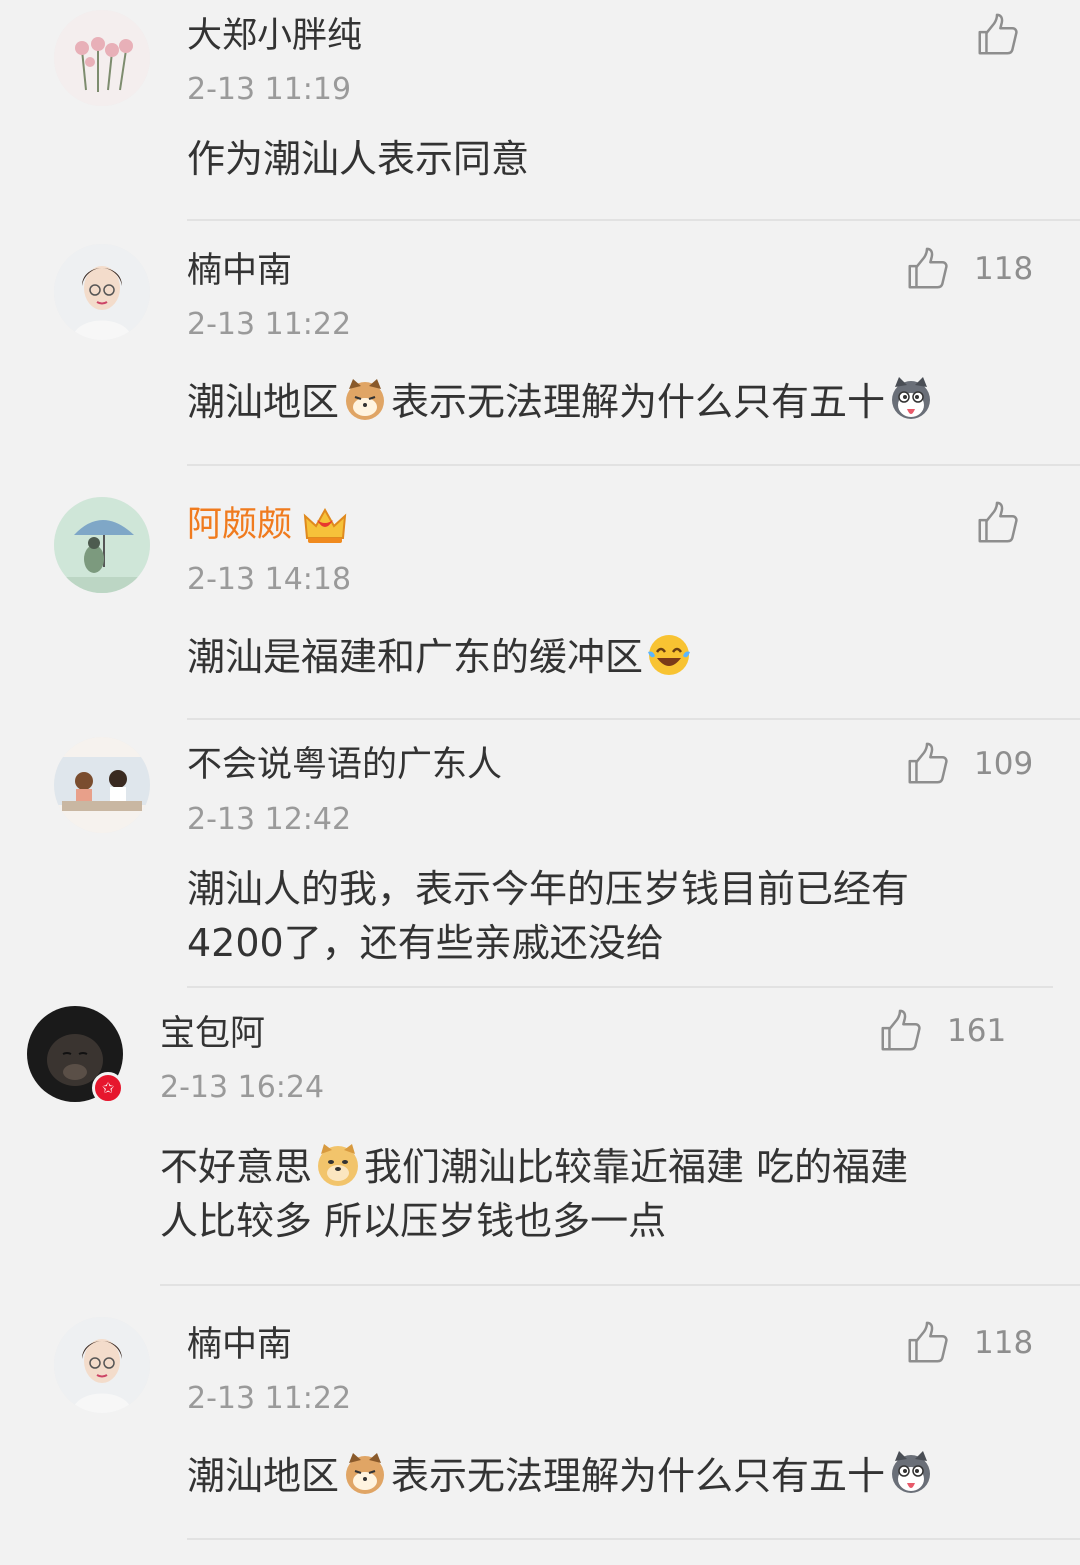 This screenshot has height=1565, width=1080. What do you see at coordinates (236, 1167) in the screenshot?
I see `text-segment: 不好意思` at bounding box center [236, 1167].